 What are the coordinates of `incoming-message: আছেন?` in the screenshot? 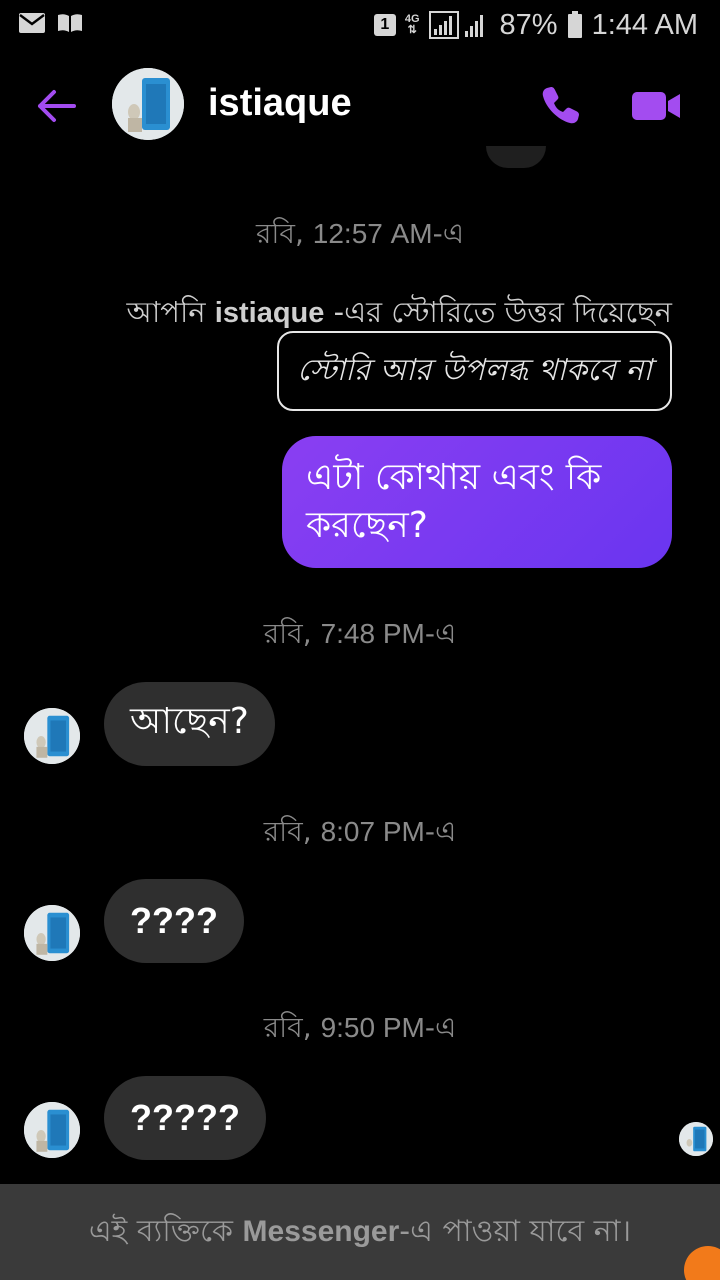 It's located at (189, 724).